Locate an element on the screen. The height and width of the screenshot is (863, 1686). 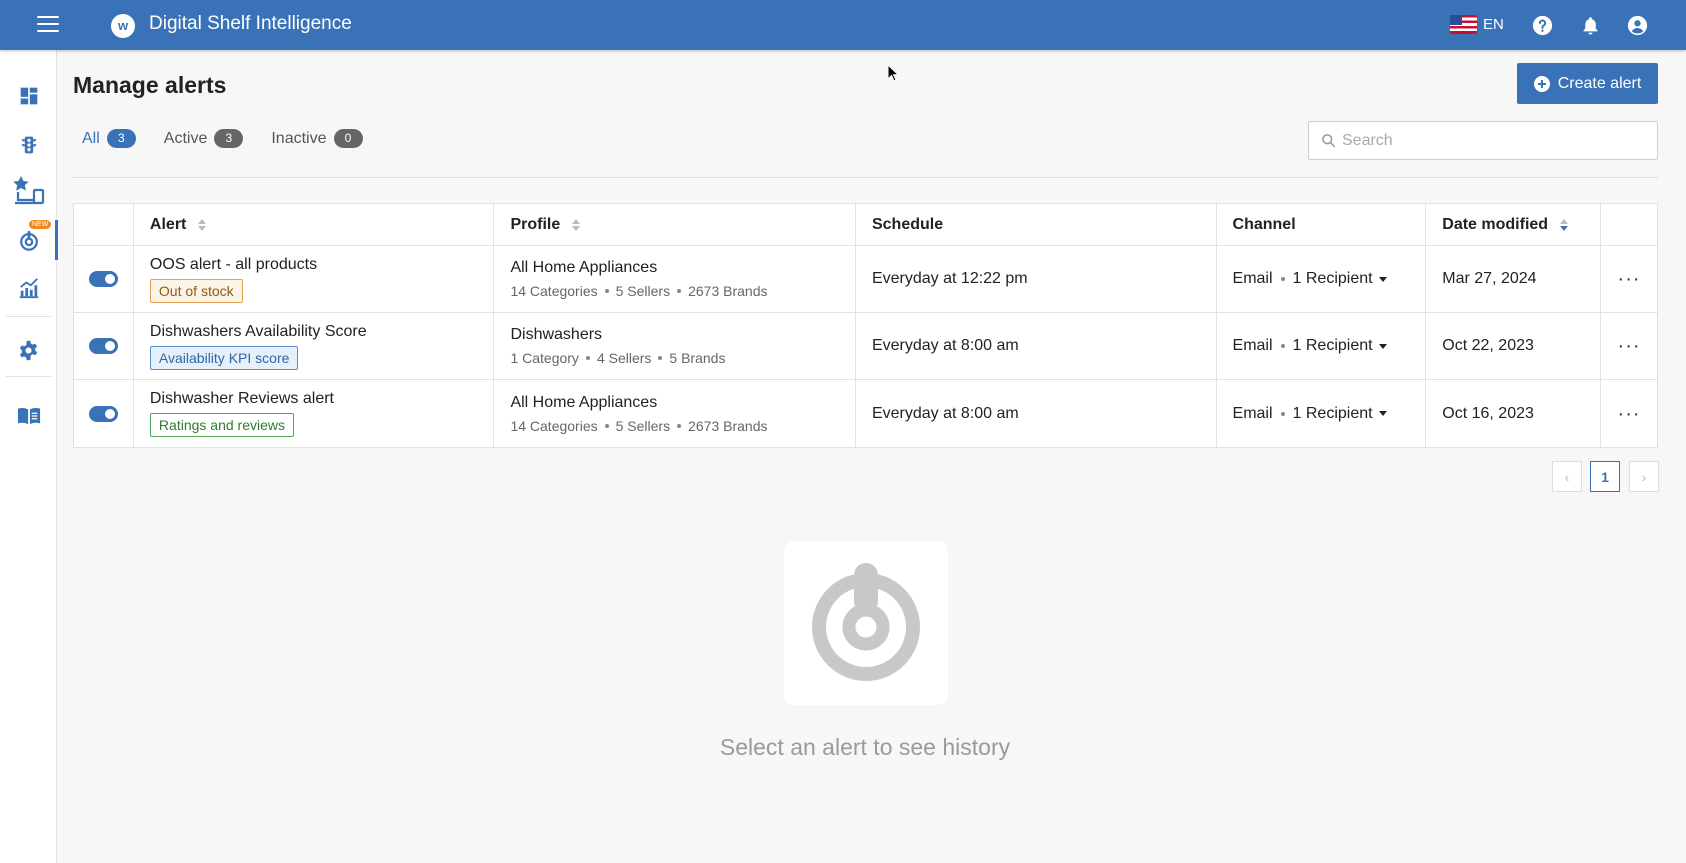
empty-state-illustration is located at coordinates (866, 623).